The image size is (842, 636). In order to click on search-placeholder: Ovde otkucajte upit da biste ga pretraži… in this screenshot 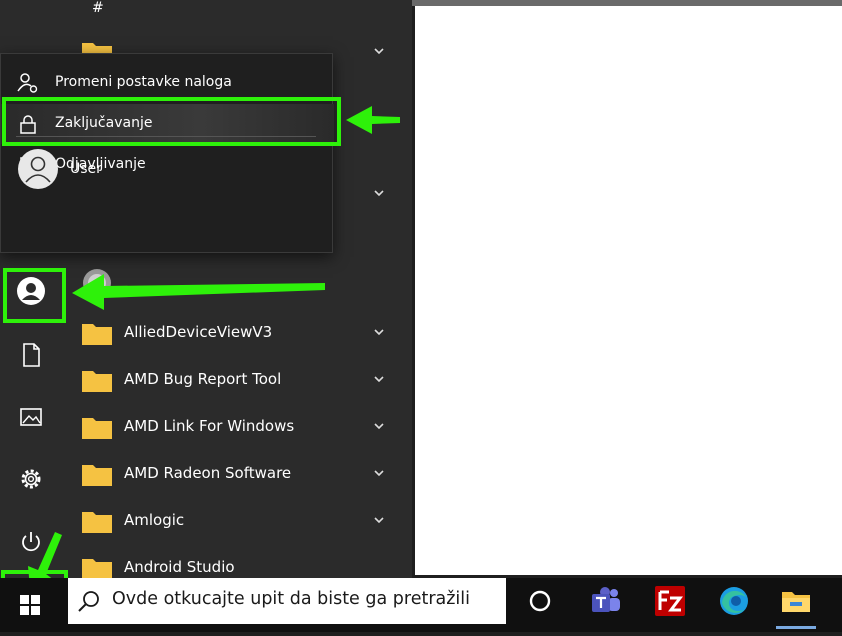, I will do `click(291, 599)`.